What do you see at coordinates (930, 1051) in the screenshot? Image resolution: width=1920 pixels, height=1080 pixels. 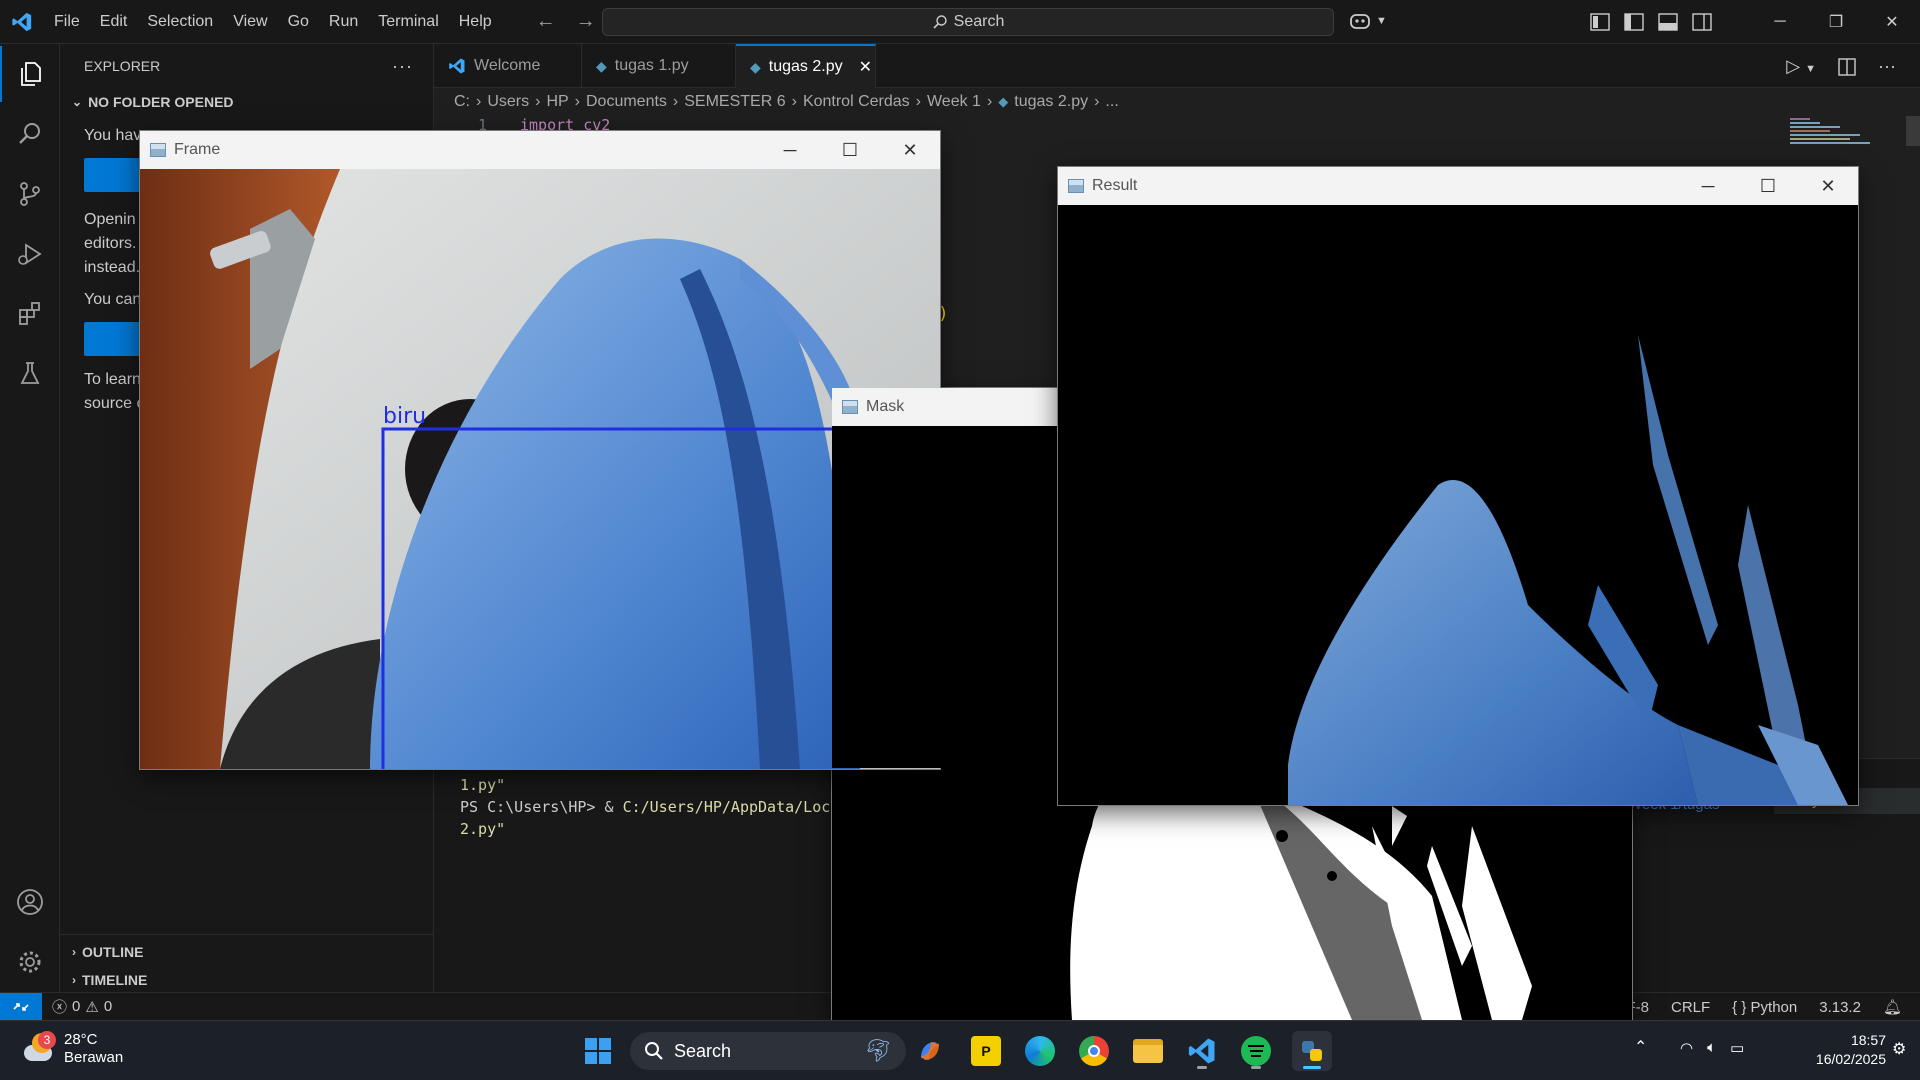 I see `copilot-app-icon` at bounding box center [930, 1051].